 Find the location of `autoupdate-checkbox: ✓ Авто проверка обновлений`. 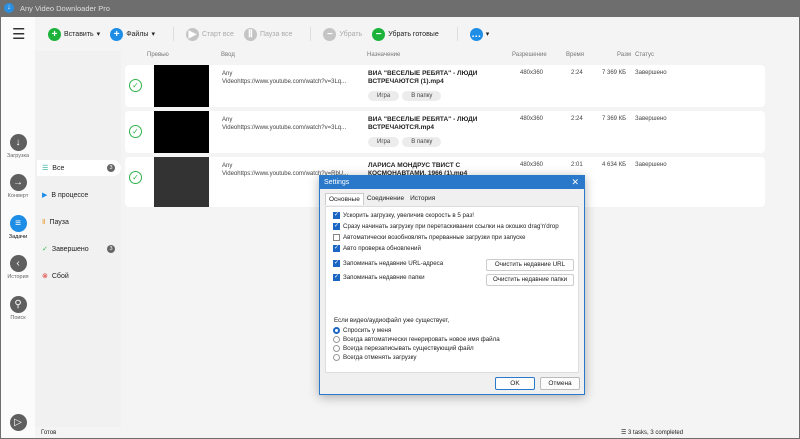

autoupdate-checkbox: ✓ Авто проверка обновлений is located at coordinates (377, 248).